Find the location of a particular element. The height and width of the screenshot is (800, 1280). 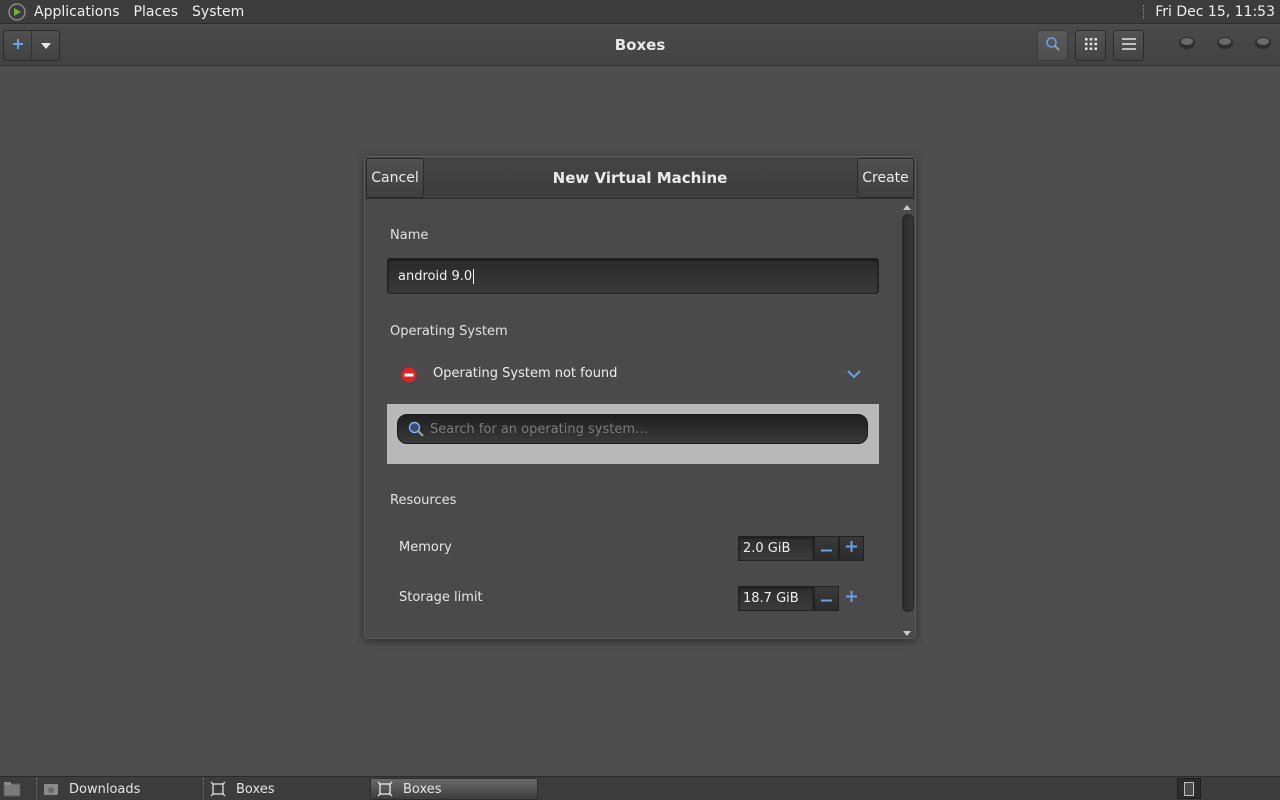

menu-system: System is located at coordinates (218, 12).